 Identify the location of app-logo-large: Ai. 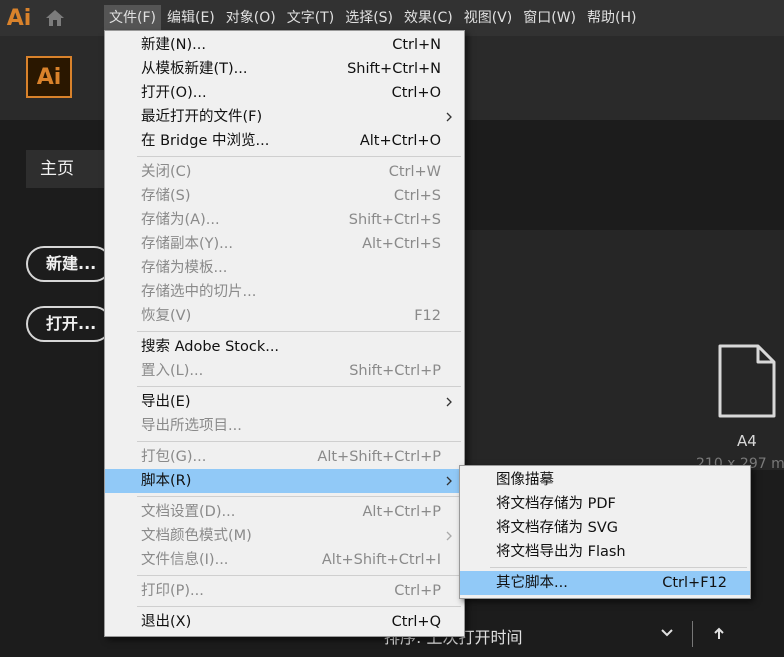
(49, 77).